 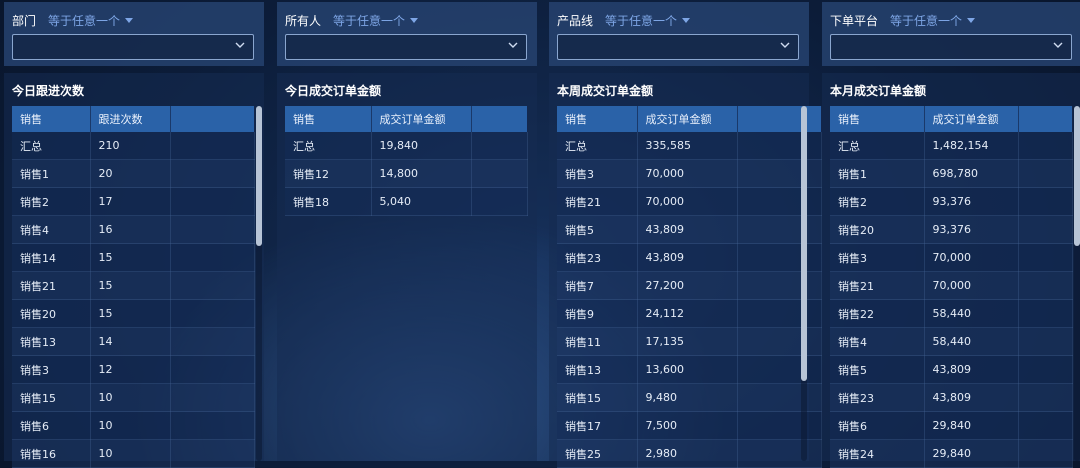 What do you see at coordinates (406, 173) in the screenshot?
I see `table-row: 销售12 14,800` at bounding box center [406, 173].